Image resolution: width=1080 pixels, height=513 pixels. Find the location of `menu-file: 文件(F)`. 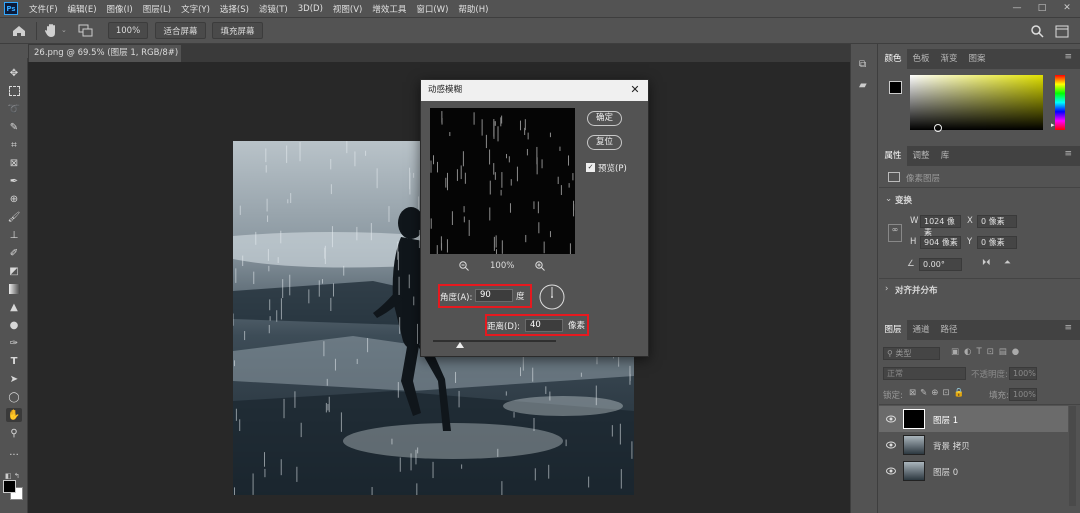

menu-file: 文件(F) is located at coordinates (43, 9).